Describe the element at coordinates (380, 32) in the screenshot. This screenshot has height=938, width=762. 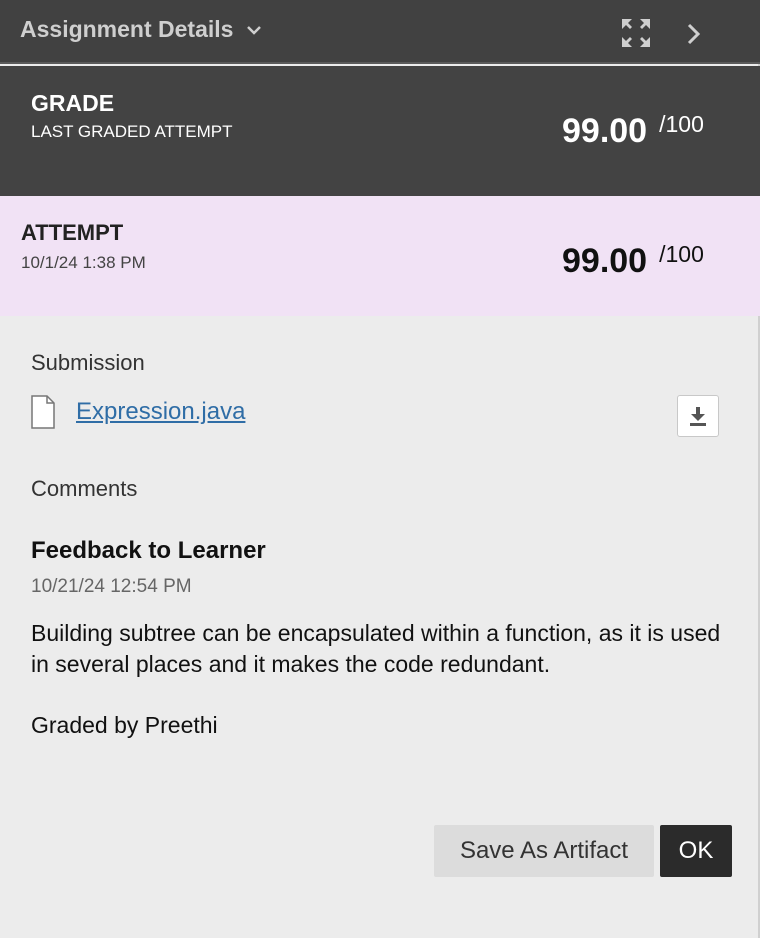
I see `panel-header: Assignment Details` at that location.